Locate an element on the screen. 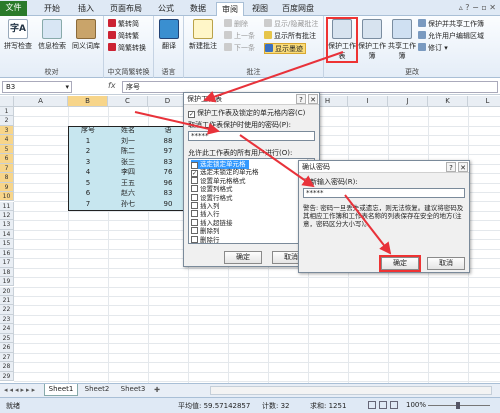 This screenshot has width=500, height=413. tab-page-layout: 页面布局 is located at coordinates (126, 9).